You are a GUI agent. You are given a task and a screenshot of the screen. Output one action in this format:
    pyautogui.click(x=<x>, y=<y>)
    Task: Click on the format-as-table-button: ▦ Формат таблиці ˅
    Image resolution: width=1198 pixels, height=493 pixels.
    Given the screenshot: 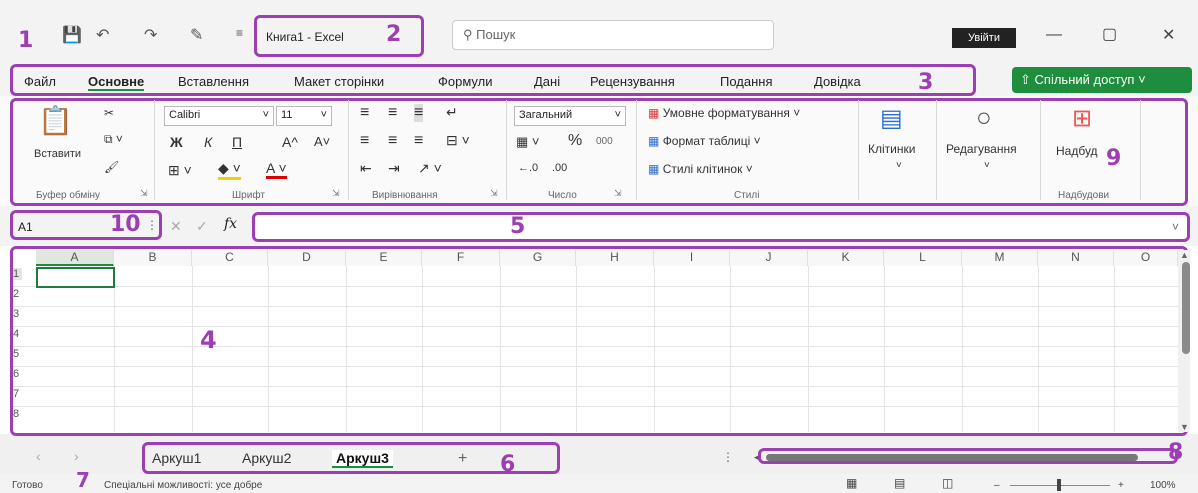 What is the action you would take?
    pyautogui.click(x=704, y=141)
    